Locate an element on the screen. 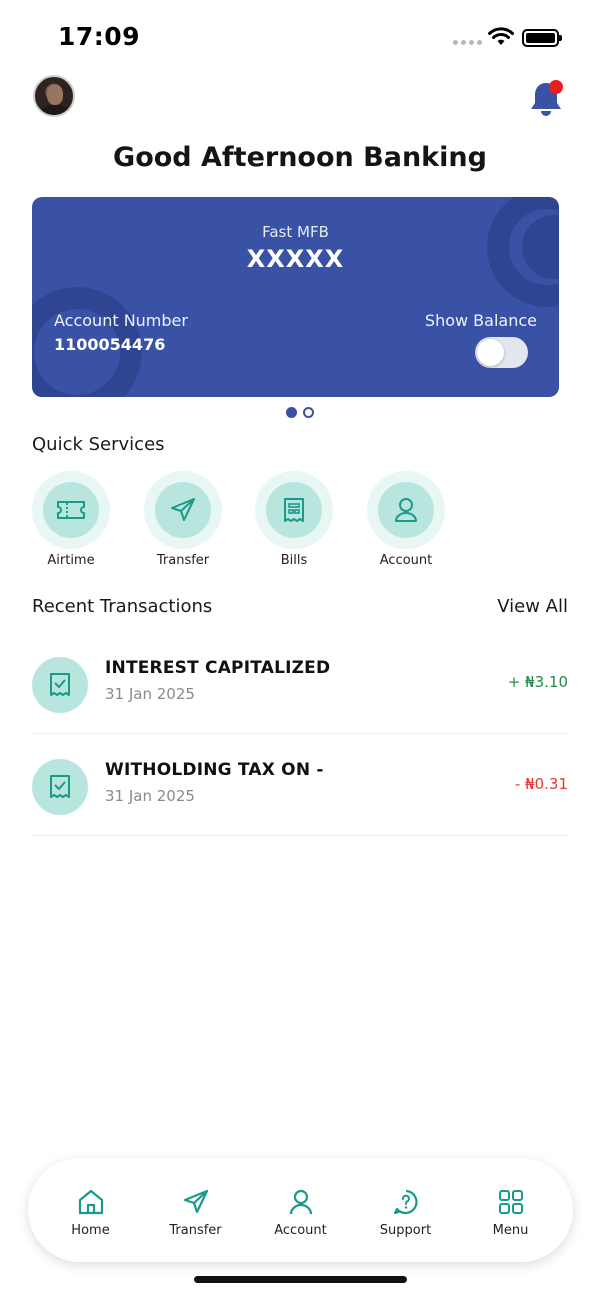  nav-item-menu: Menu is located at coordinates (511, 1210).